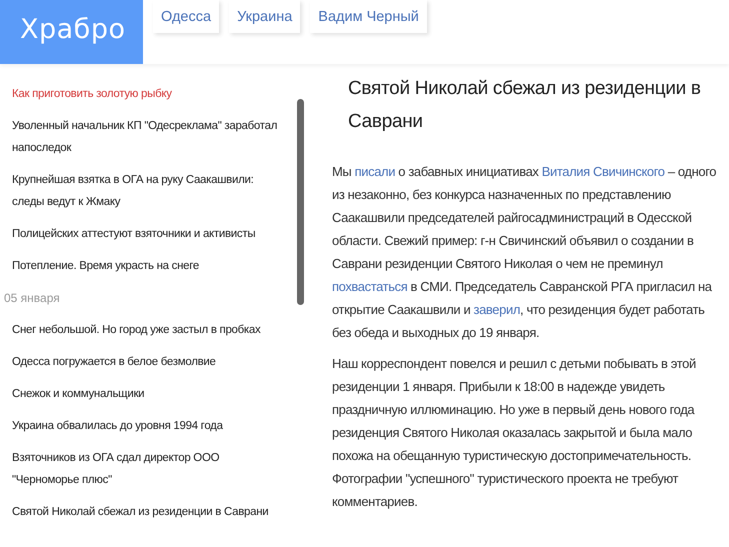 This screenshot has width=729, height=547. I want to click on article-paragraph: Наш корреспондент повелся и решил с детьми побывать в этой резиденции 1 января. Прибыли к 18:00 в надежде увидеть праздничную иллюминацию. Но уже в первый день нового года резиденция Святого Николая оказалась закрытой и была мало похожа на обещанную туристическую достопримечательность. Фотографии "успешного" туристического проекта не требуют комментариев., so click(514, 433).